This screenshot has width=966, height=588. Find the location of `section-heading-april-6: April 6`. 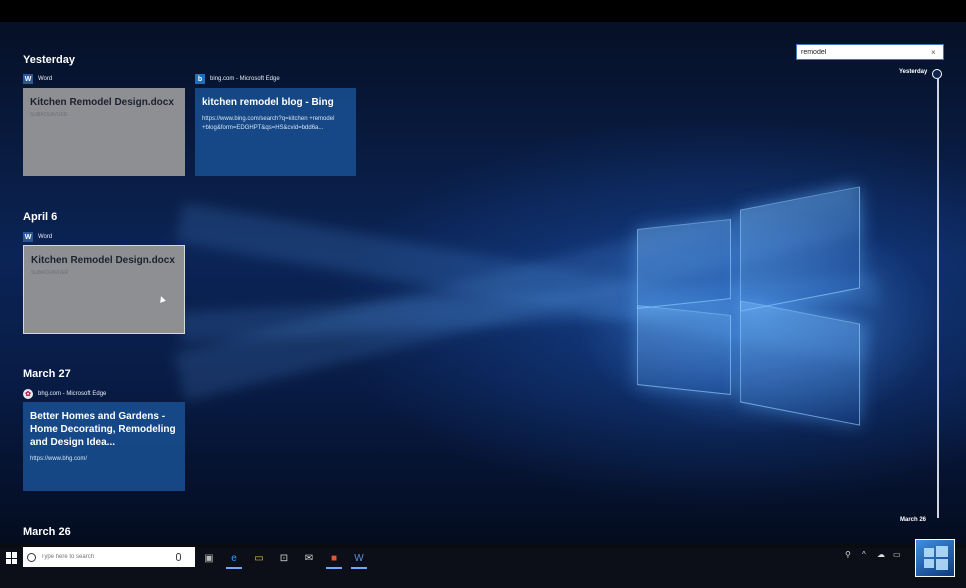

section-heading-april-6: April 6 is located at coordinates (40, 217).